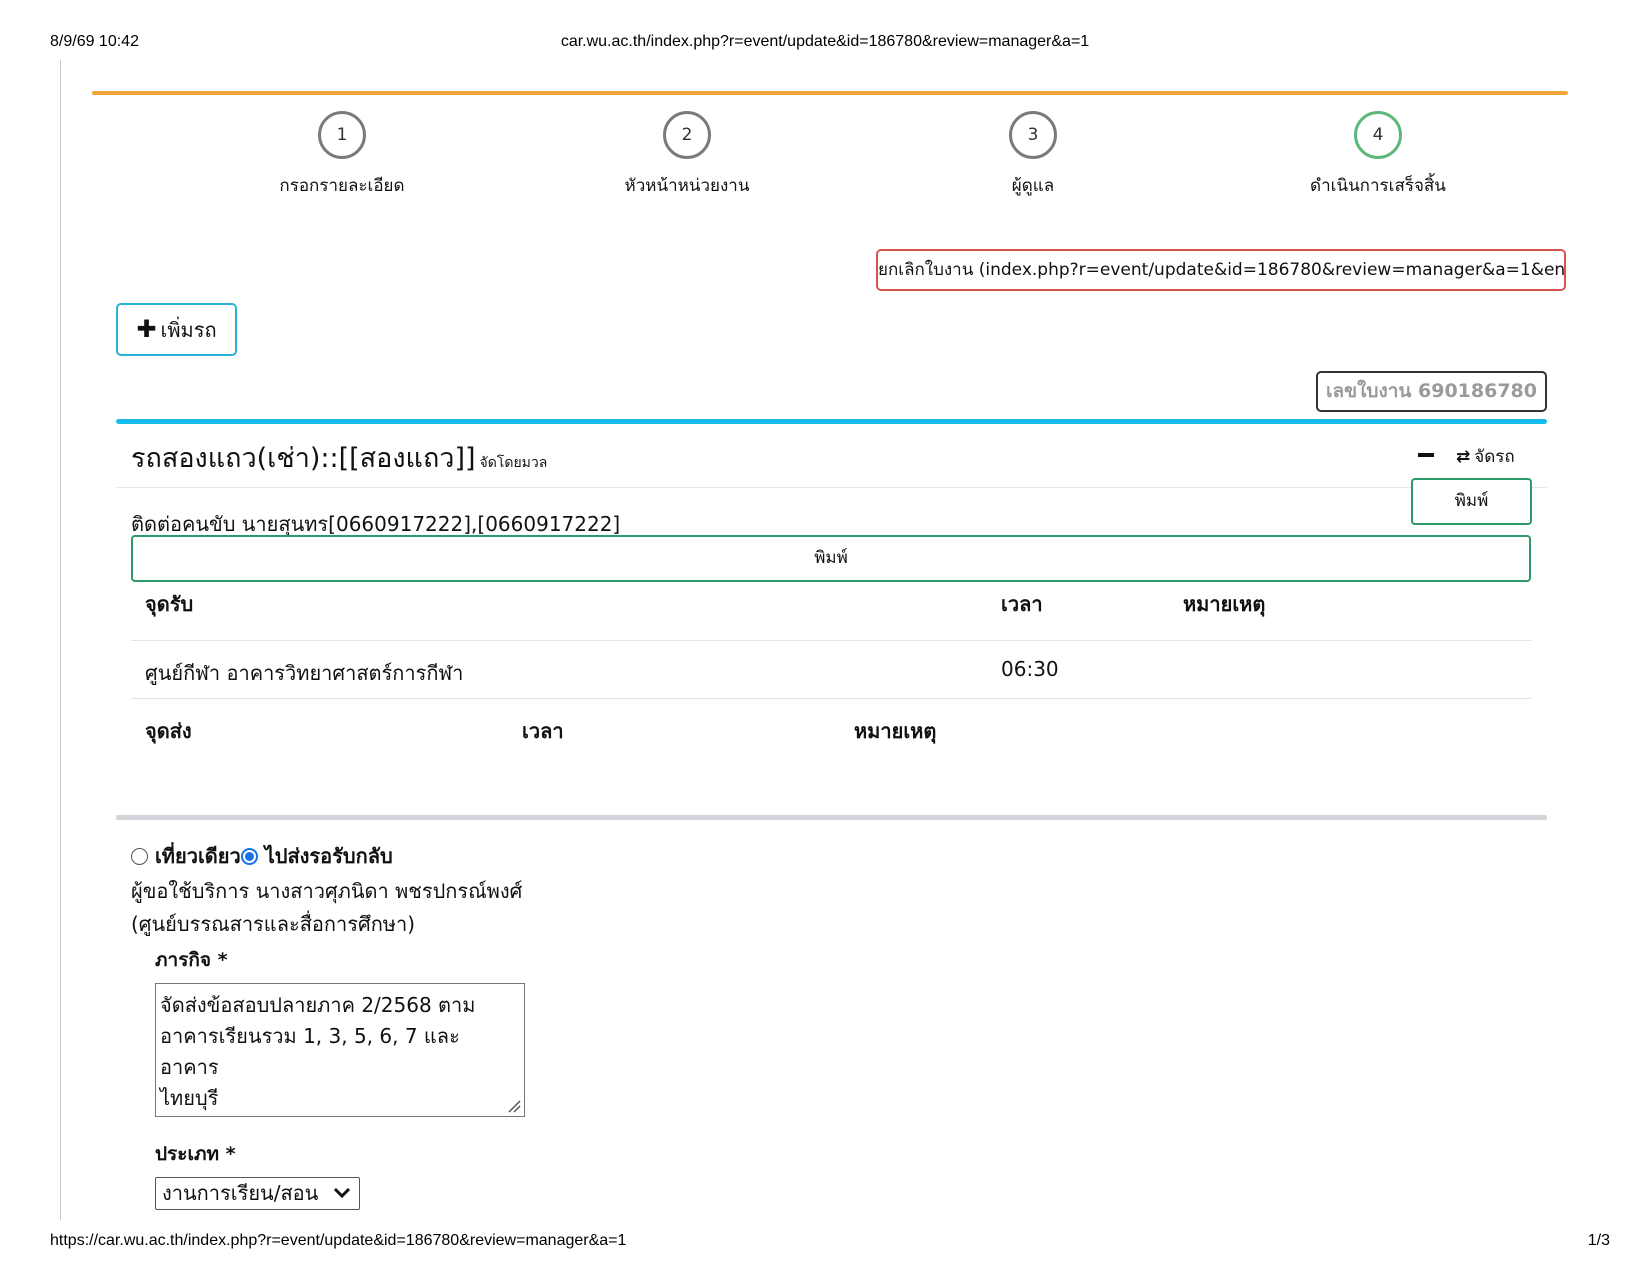 The image size is (1650, 1275). I want to click on plus-icon: ✚, so click(146, 329).